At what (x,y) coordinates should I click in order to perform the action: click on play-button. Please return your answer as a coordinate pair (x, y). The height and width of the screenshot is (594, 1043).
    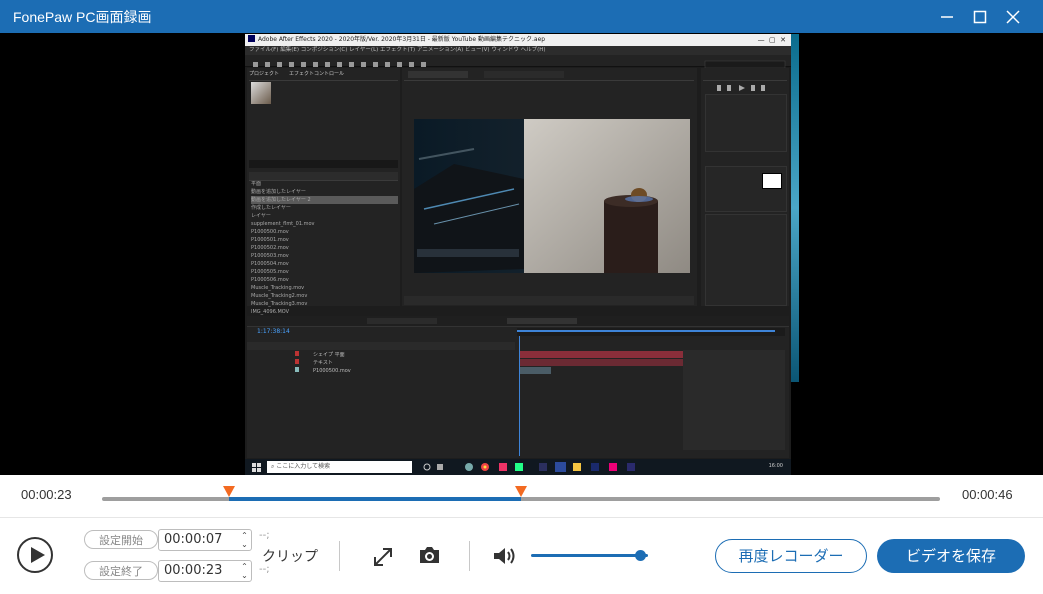
    Looking at the image, I should click on (35, 555).